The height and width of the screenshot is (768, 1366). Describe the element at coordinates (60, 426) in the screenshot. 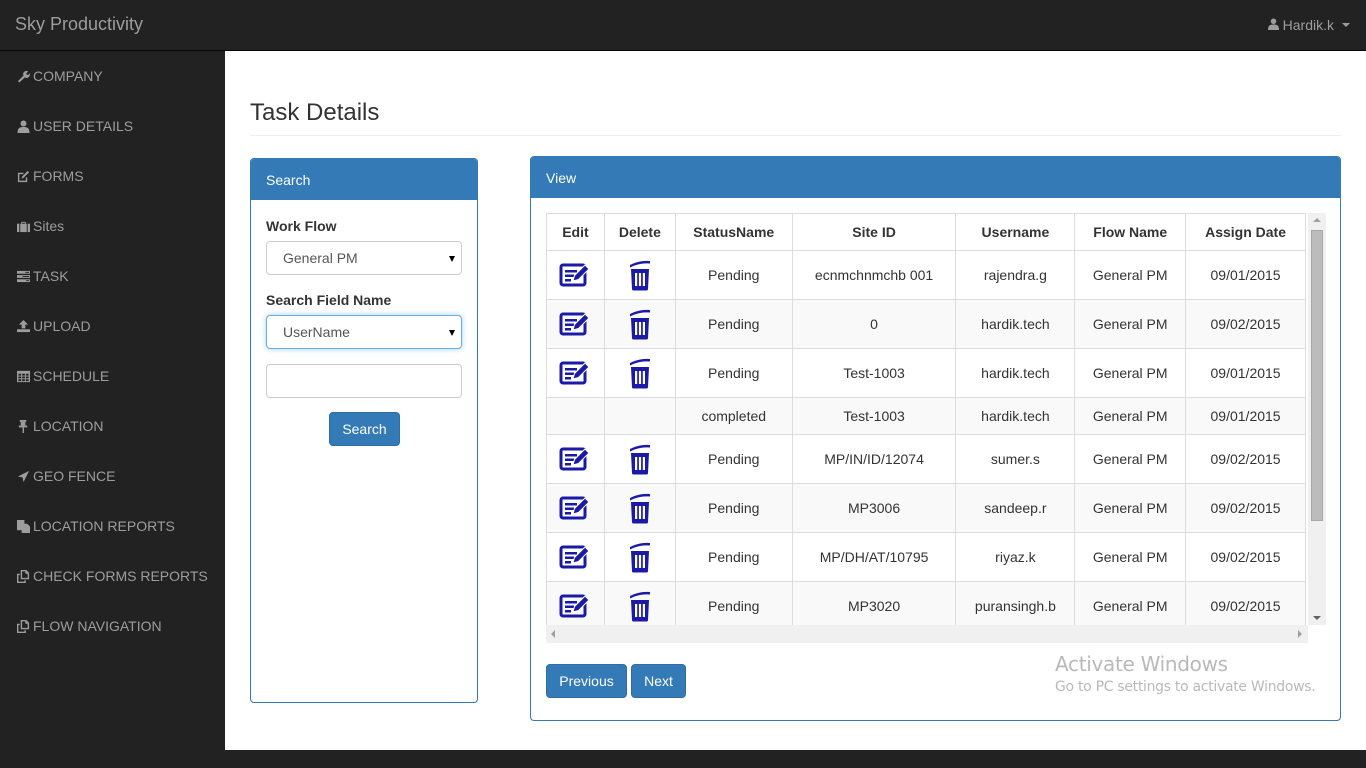

I see `sidebar-item-location: LOCATION` at that location.